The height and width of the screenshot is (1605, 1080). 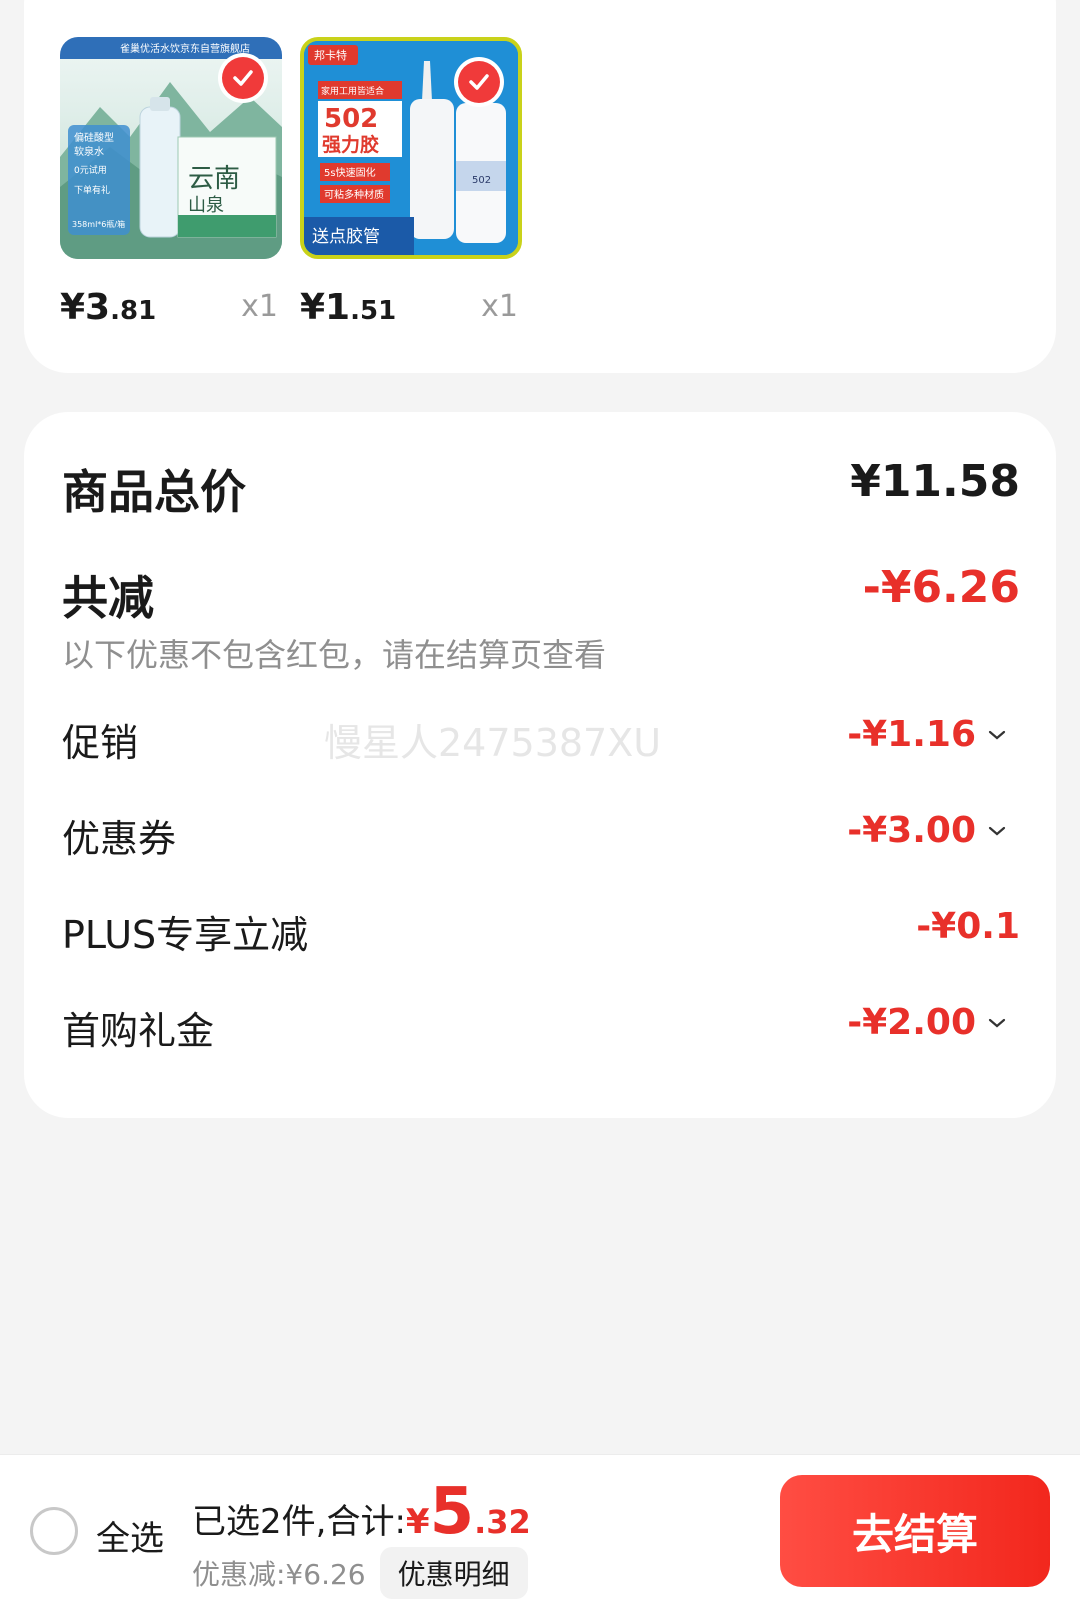 I want to click on svg-text: 下单有礼, so click(x=92, y=190).